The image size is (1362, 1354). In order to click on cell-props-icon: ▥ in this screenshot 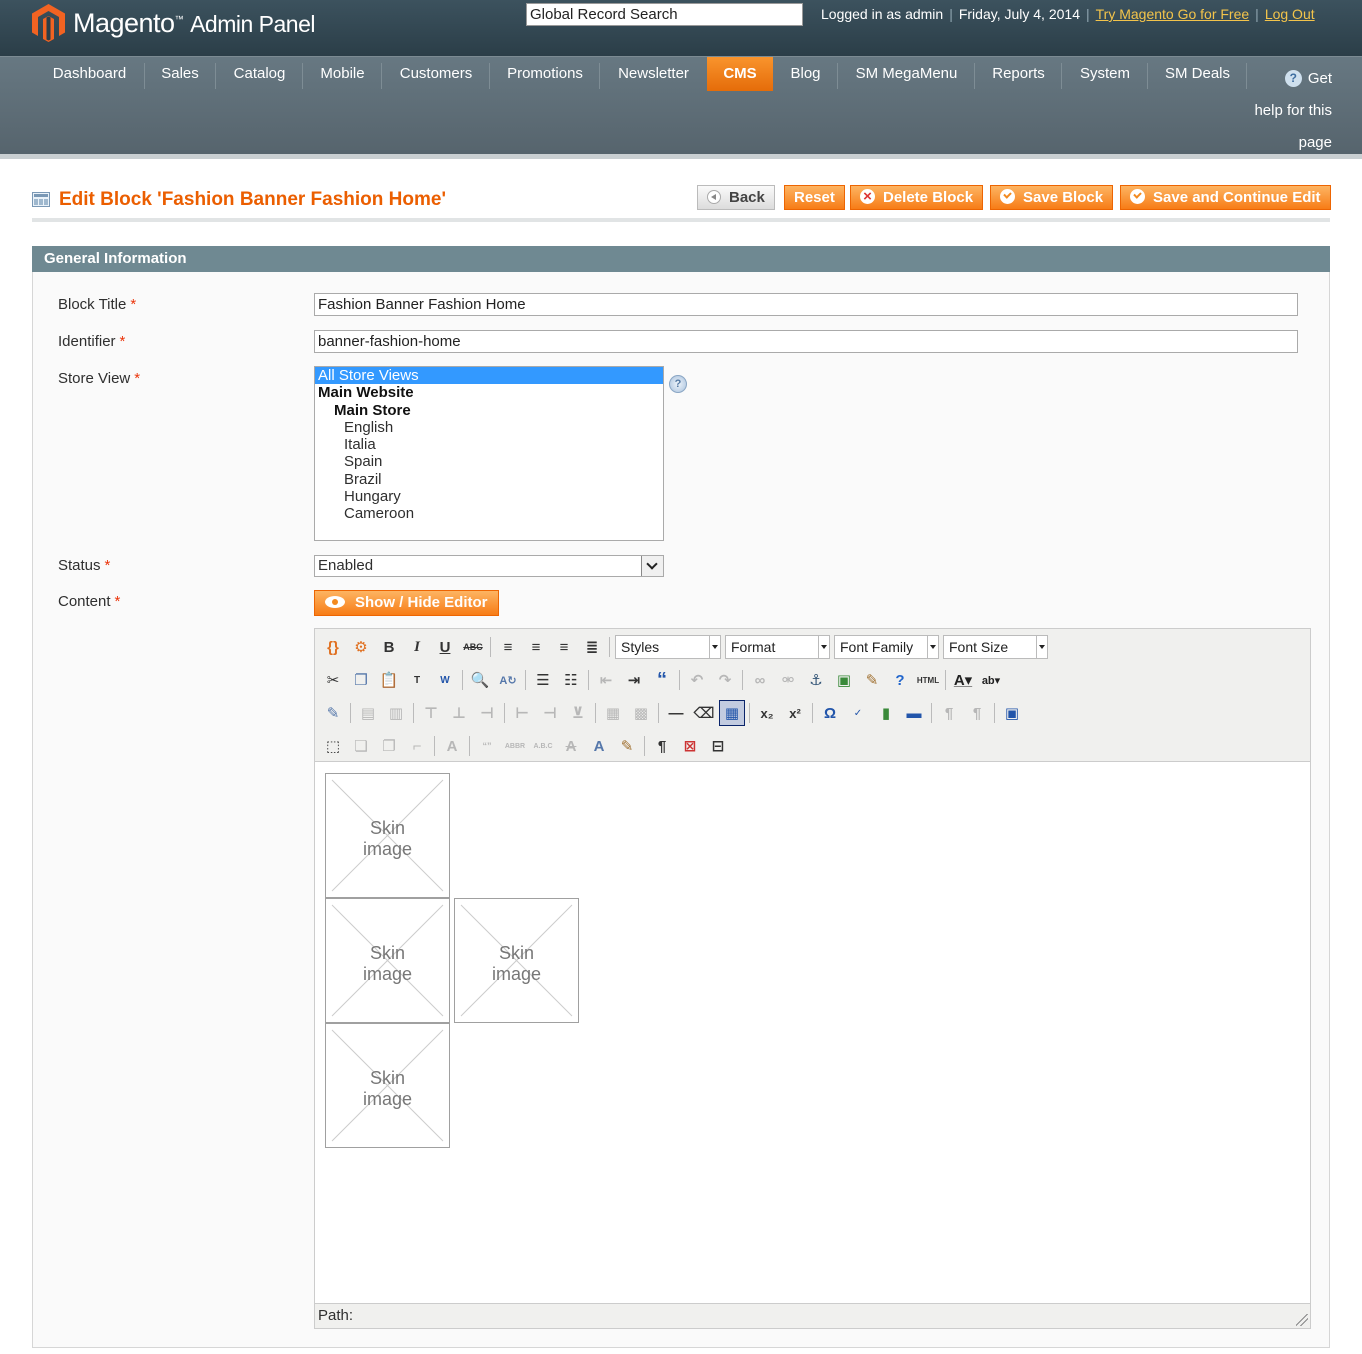, I will do `click(396, 713)`.